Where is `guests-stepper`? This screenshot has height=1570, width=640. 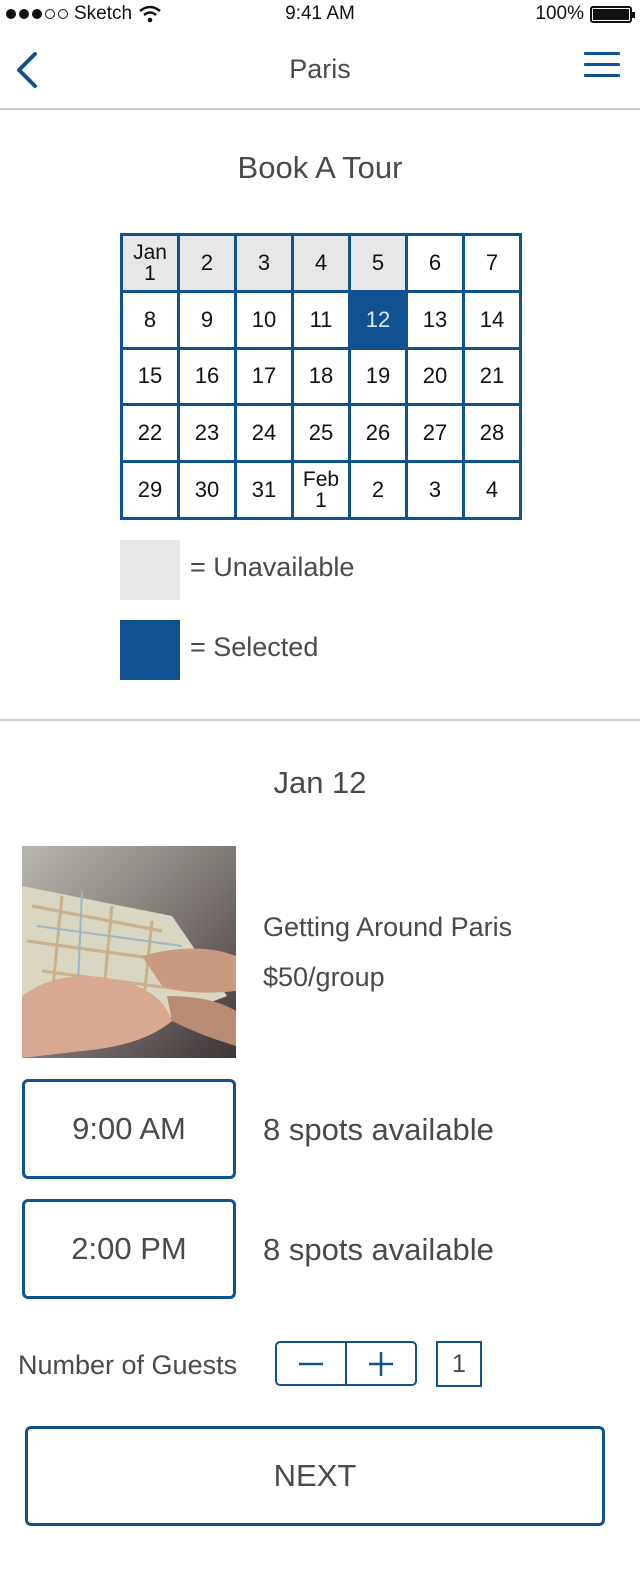 guests-stepper is located at coordinates (346, 1363).